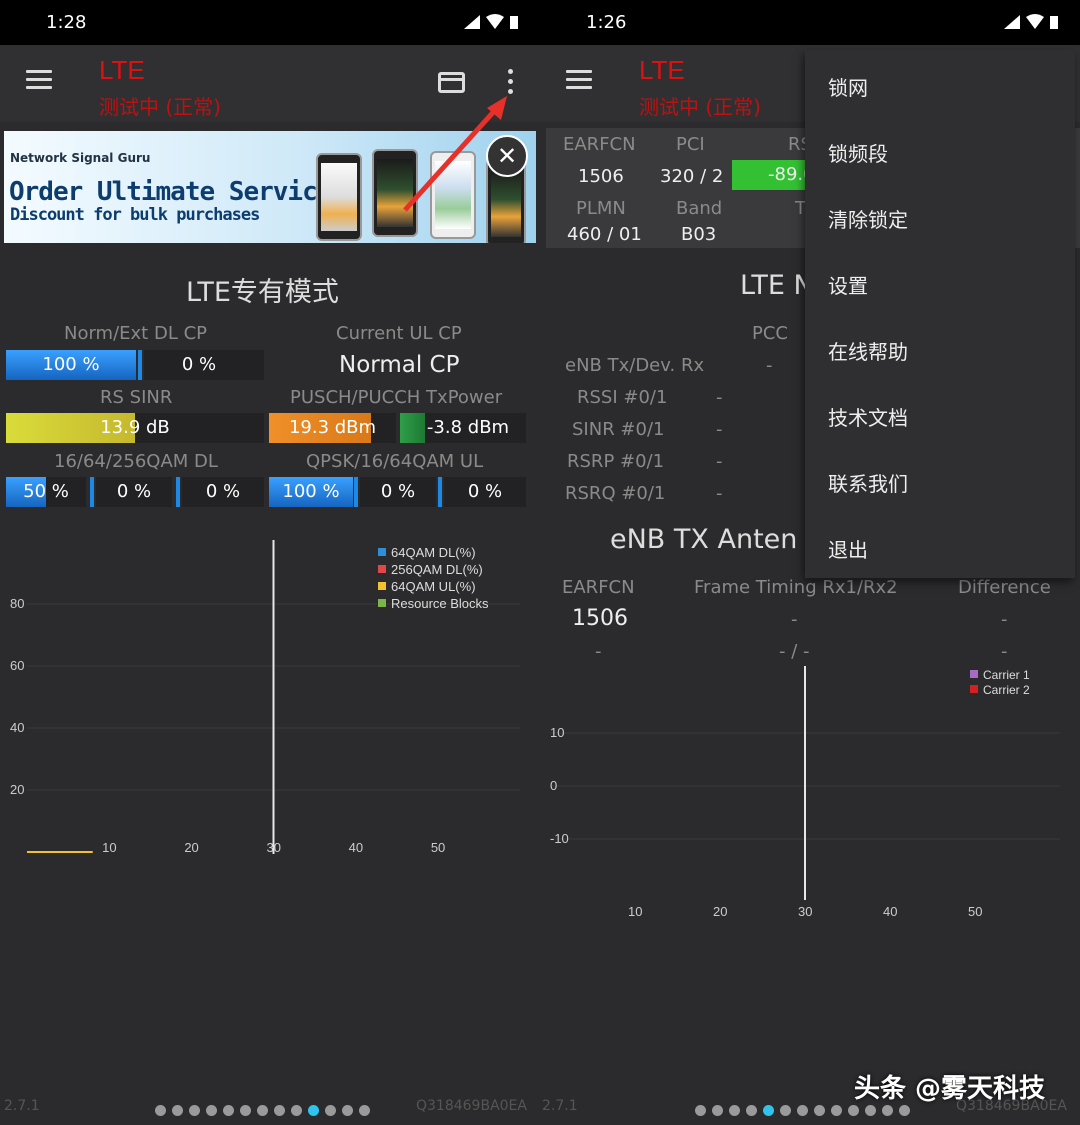 The image size is (1080, 1125). I want to click on x-tick-label: 20, so click(191, 847).